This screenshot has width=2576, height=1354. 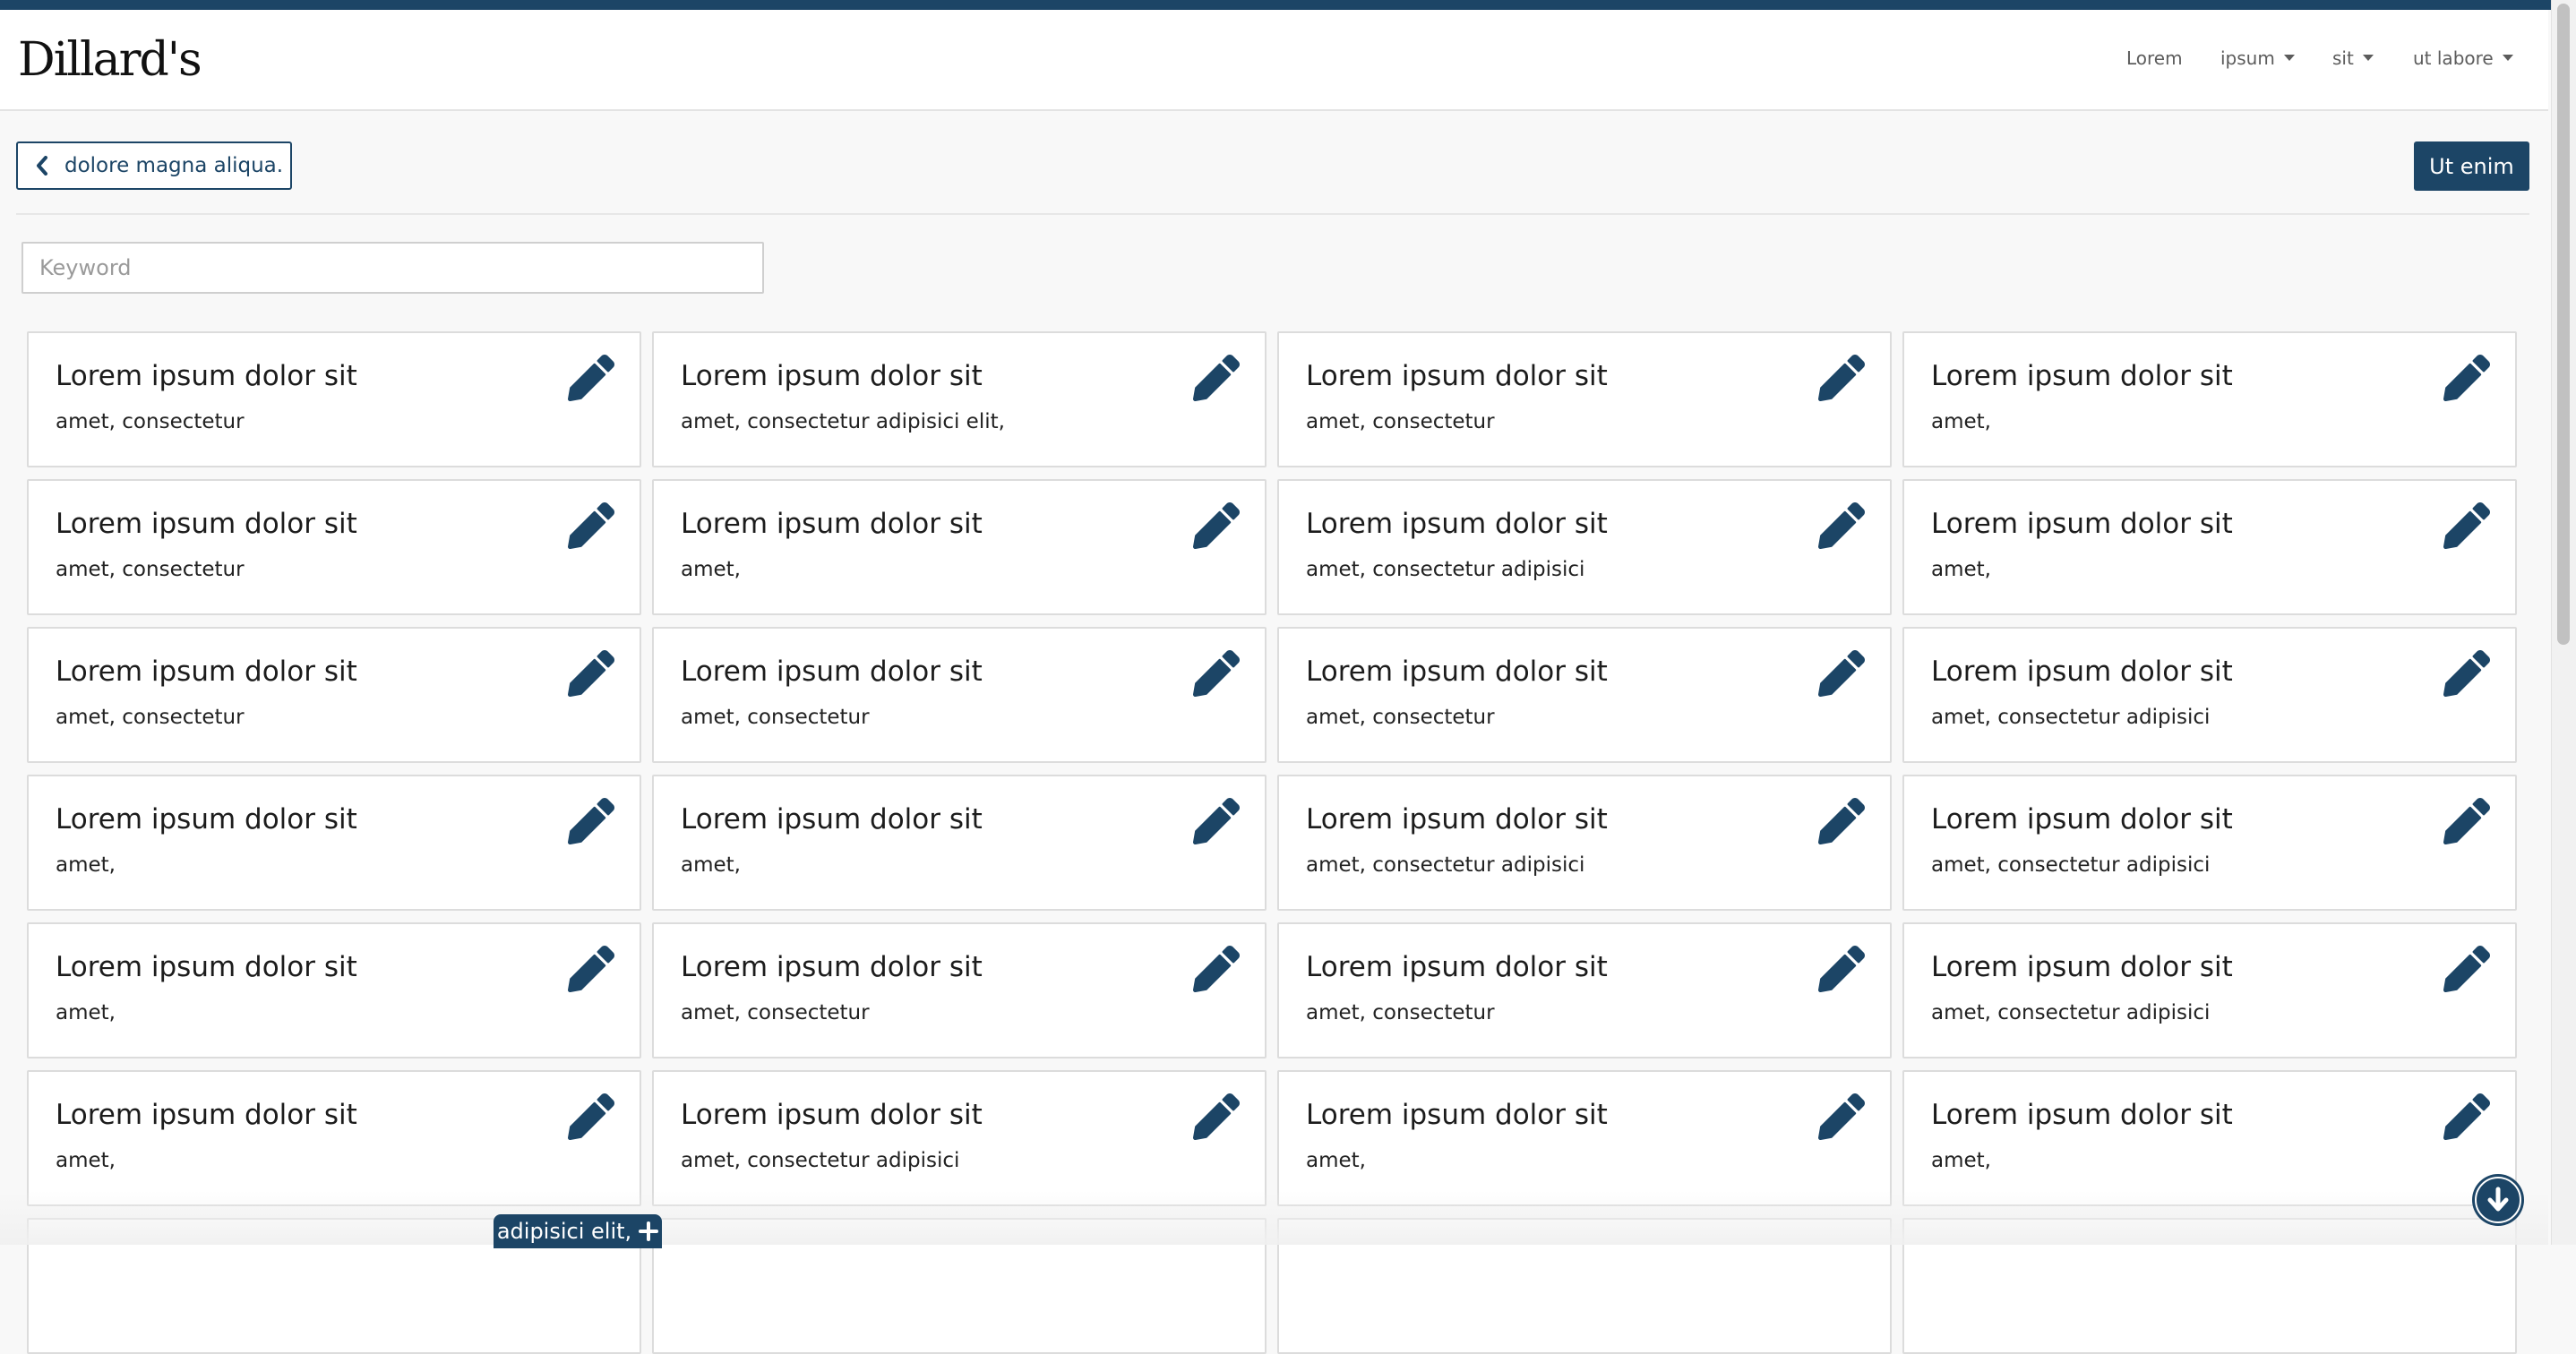 I want to click on add-item-label: adipisici elit,, so click(x=564, y=1231).